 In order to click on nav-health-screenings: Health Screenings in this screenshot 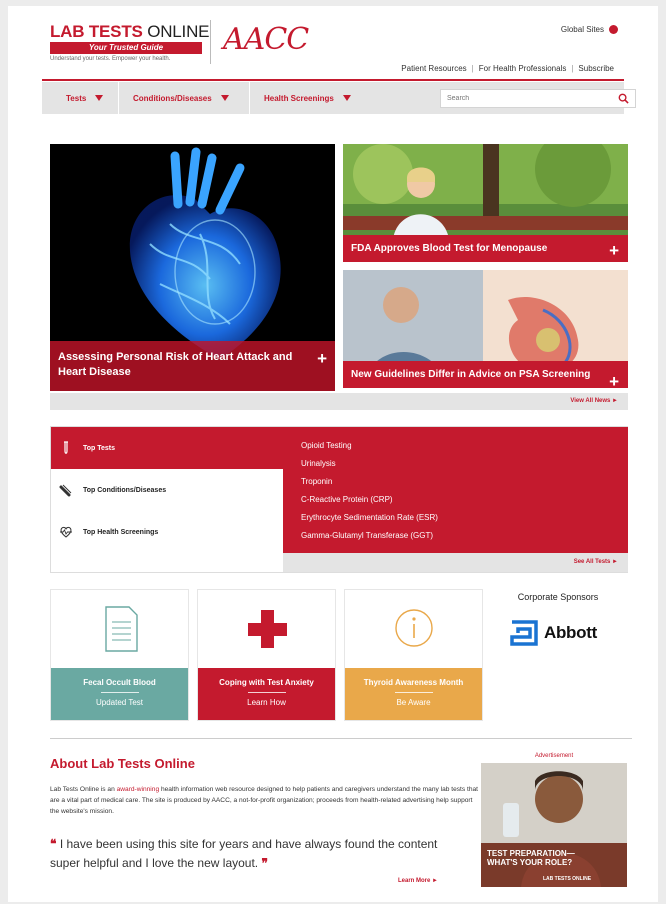, I will do `click(307, 98)`.